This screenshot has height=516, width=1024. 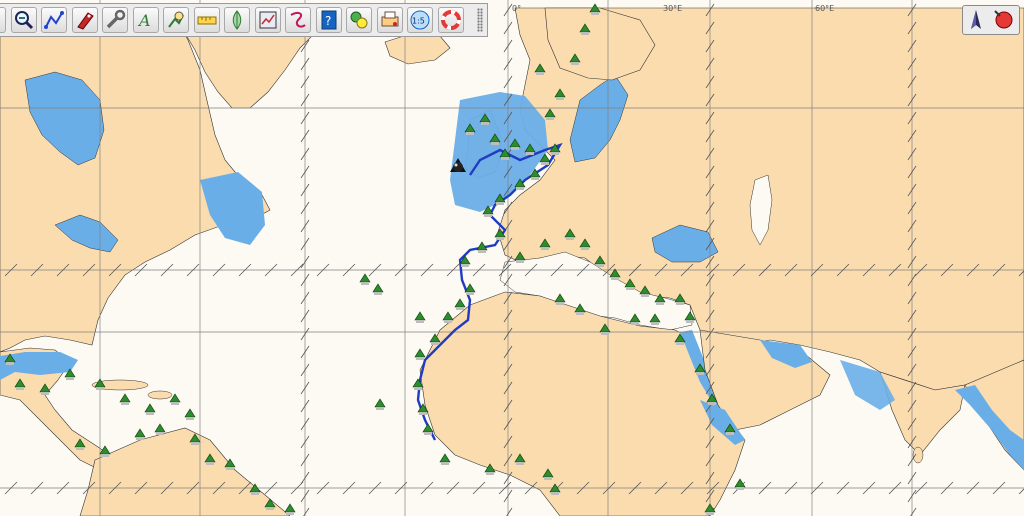 I want to click on text-mark-button: A, so click(x=145, y=20).